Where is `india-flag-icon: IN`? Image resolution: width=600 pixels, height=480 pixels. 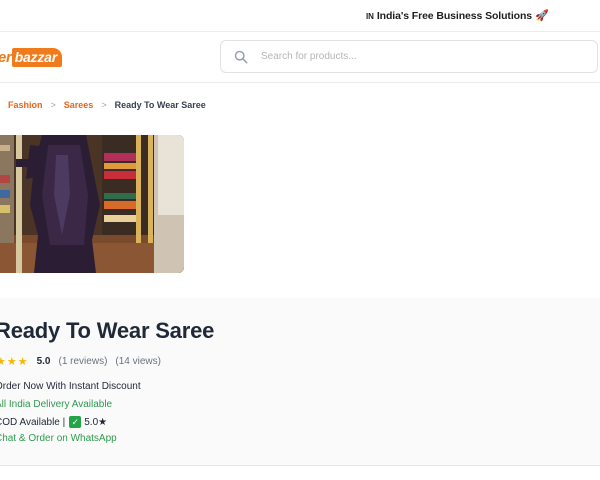 india-flag-icon: IN is located at coordinates (370, 16).